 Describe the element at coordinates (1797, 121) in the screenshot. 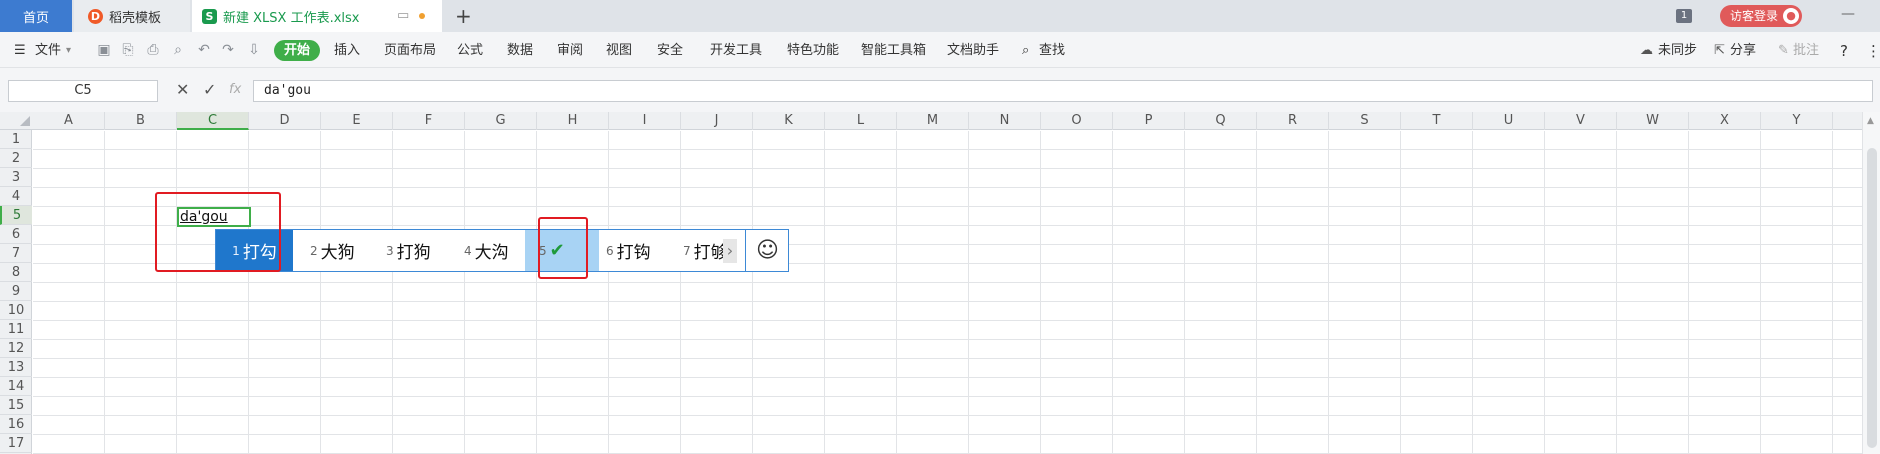

I see `column-header-y: Y` at that location.